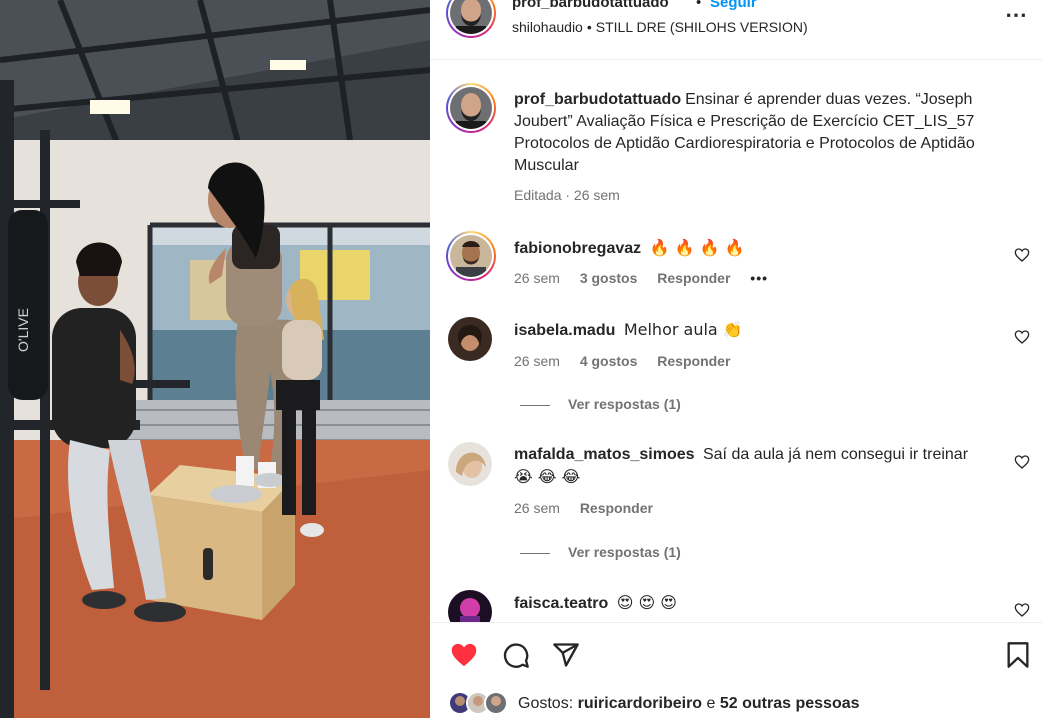  What do you see at coordinates (564, 330) in the screenshot?
I see `comment-username: isabela.madu` at bounding box center [564, 330].